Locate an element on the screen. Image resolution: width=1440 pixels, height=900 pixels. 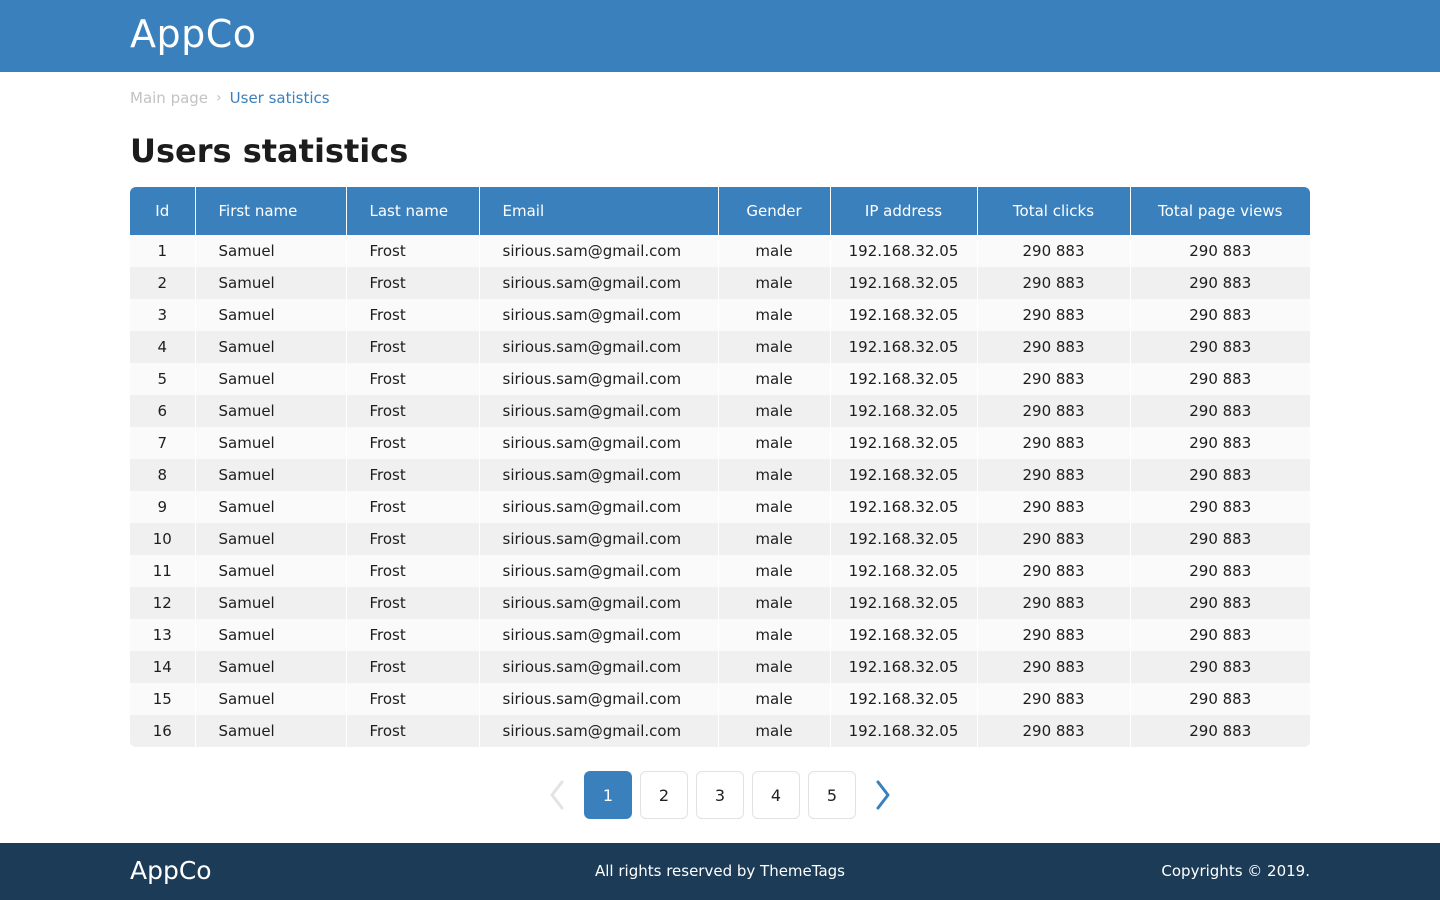
chevron-right-icon is located at coordinates (883, 795).